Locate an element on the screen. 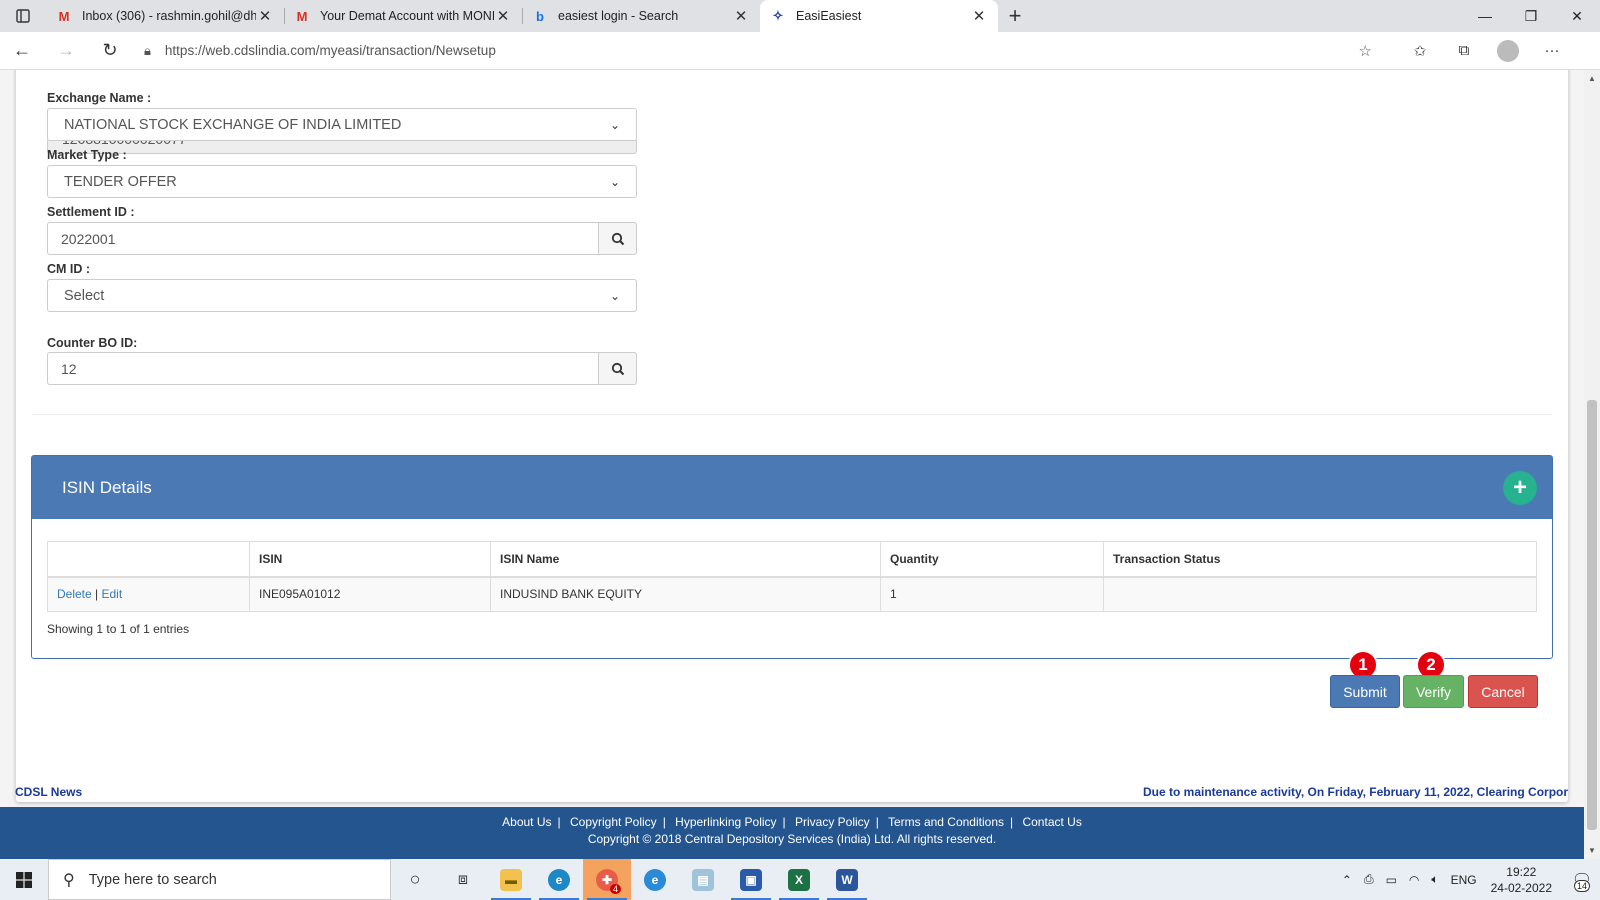 The width and height of the screenshot is (1600, 900). search-icon: ⚲ is located at coordinates (69, 880).